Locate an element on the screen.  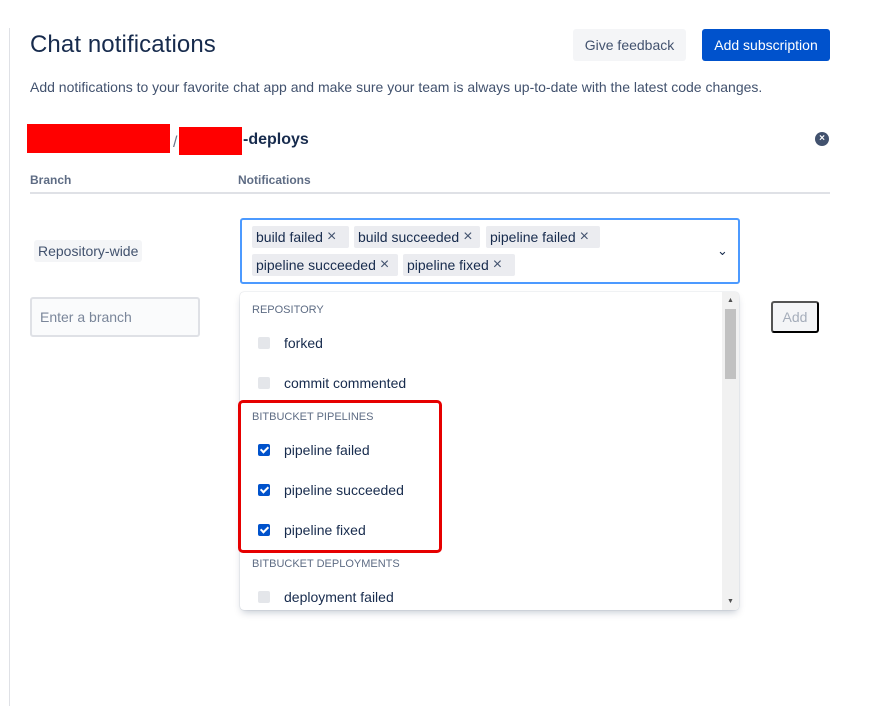
header-divider is located at coordinates (430, 193).